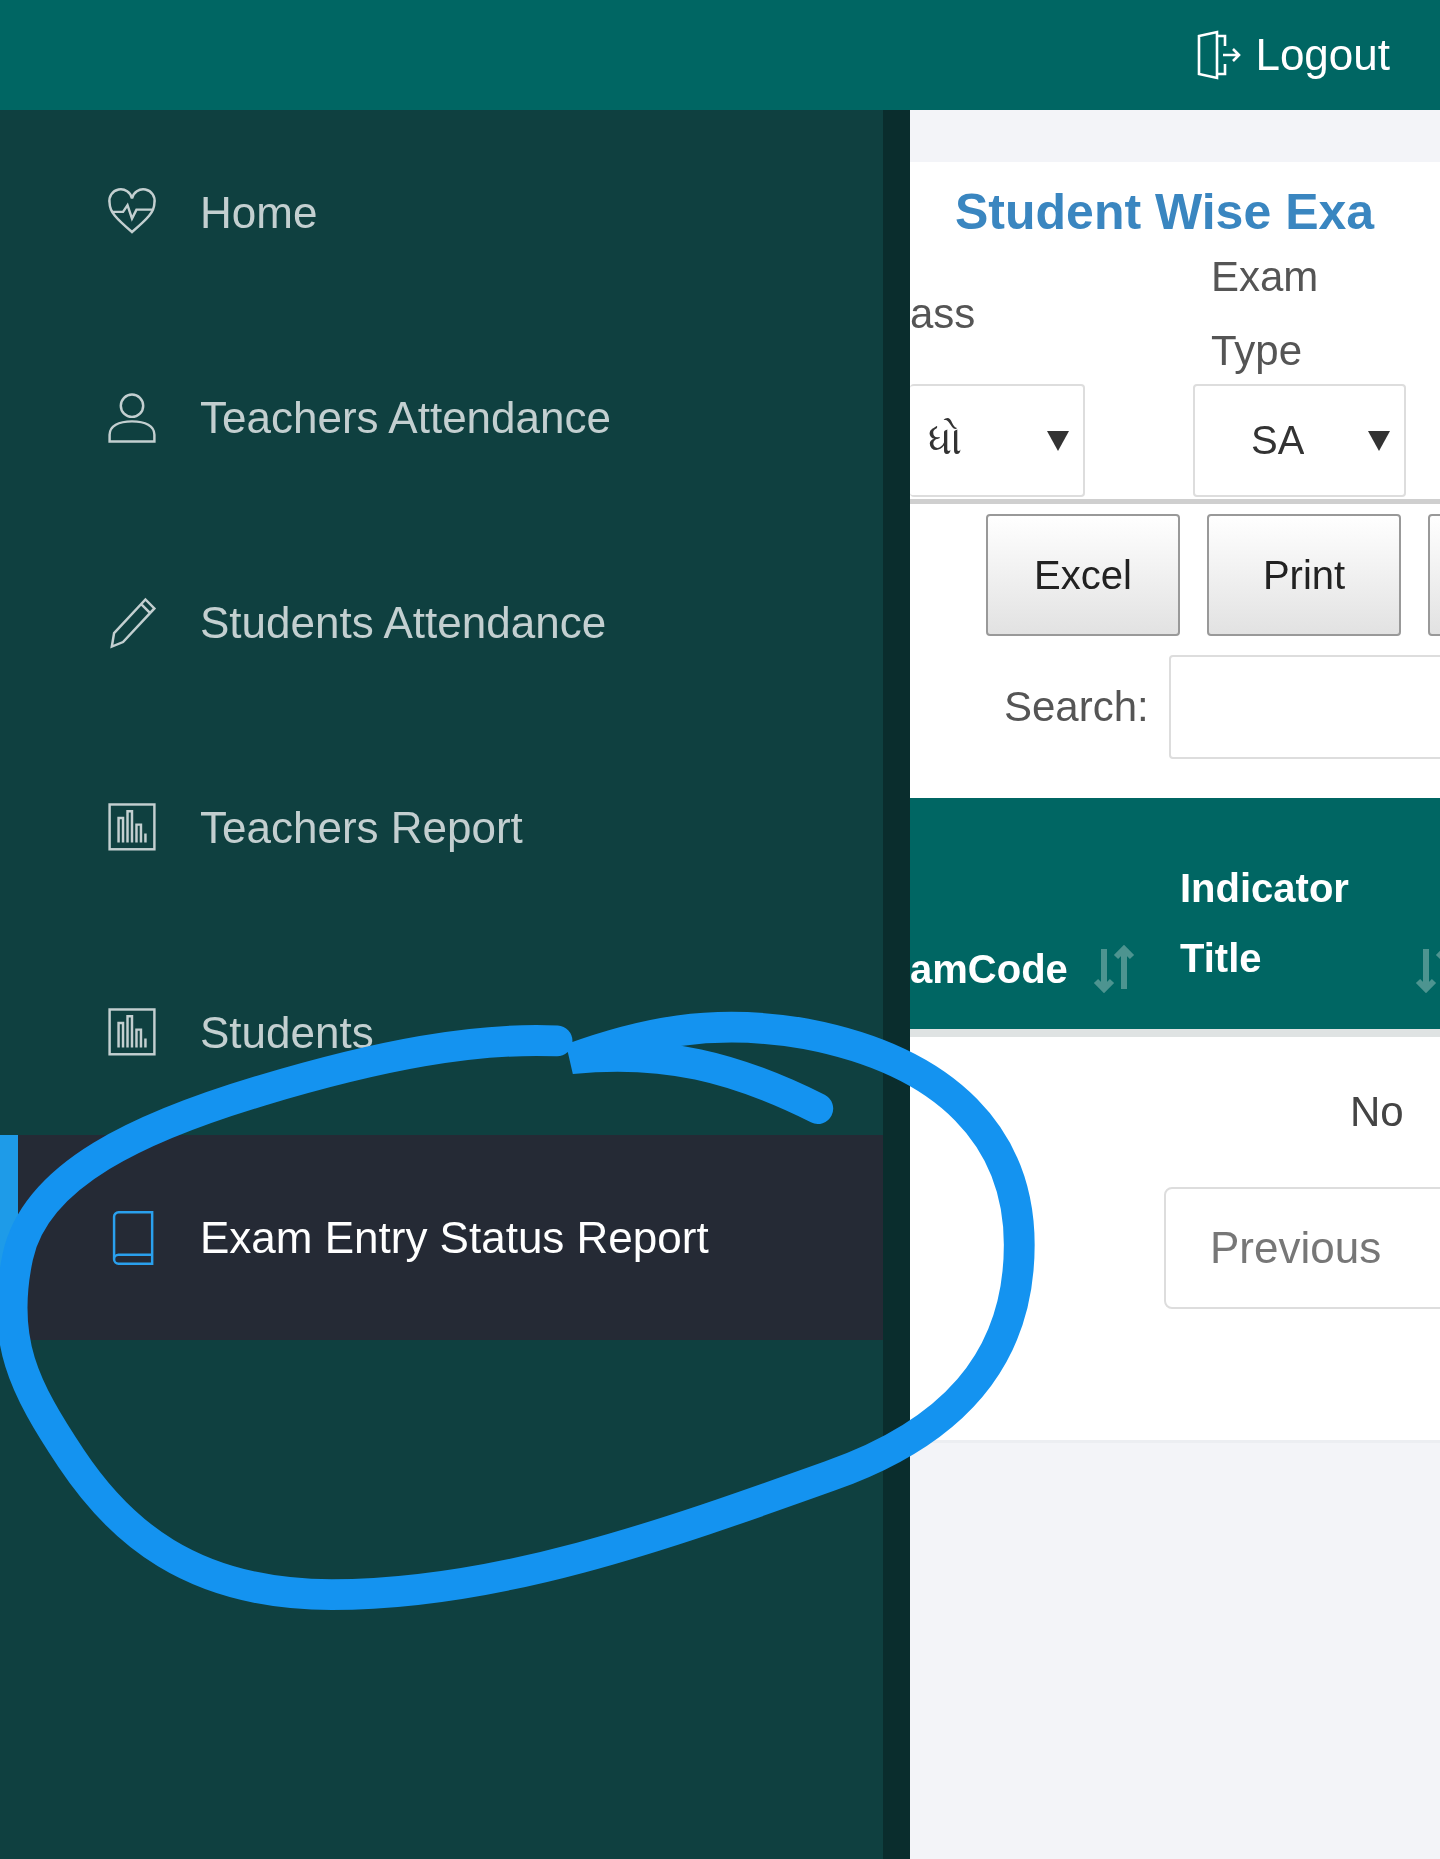 The height and width of the screenshot is (1859, 1440). What do you see at coordinates (1377, 1112) in the screenshot?
I see `empty-message: No` at bounding box center [1377, 1112].